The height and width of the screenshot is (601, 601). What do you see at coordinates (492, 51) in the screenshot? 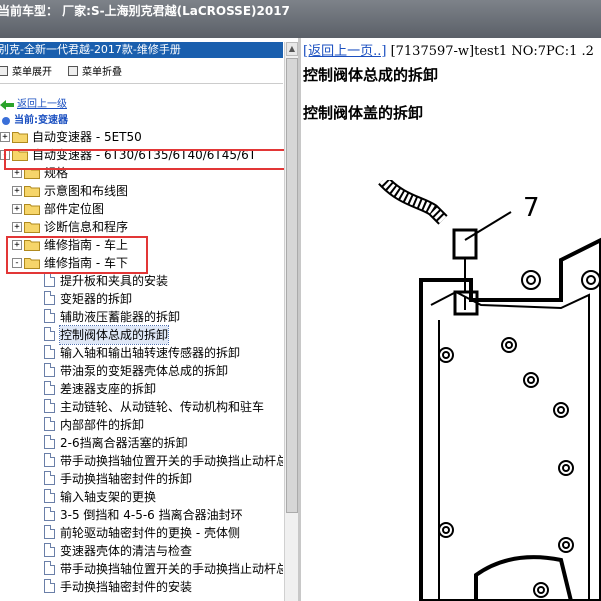
I see `document-info: [7137597-w]test1 NO:7PC:1 .2` at bounding box center [492, 51].